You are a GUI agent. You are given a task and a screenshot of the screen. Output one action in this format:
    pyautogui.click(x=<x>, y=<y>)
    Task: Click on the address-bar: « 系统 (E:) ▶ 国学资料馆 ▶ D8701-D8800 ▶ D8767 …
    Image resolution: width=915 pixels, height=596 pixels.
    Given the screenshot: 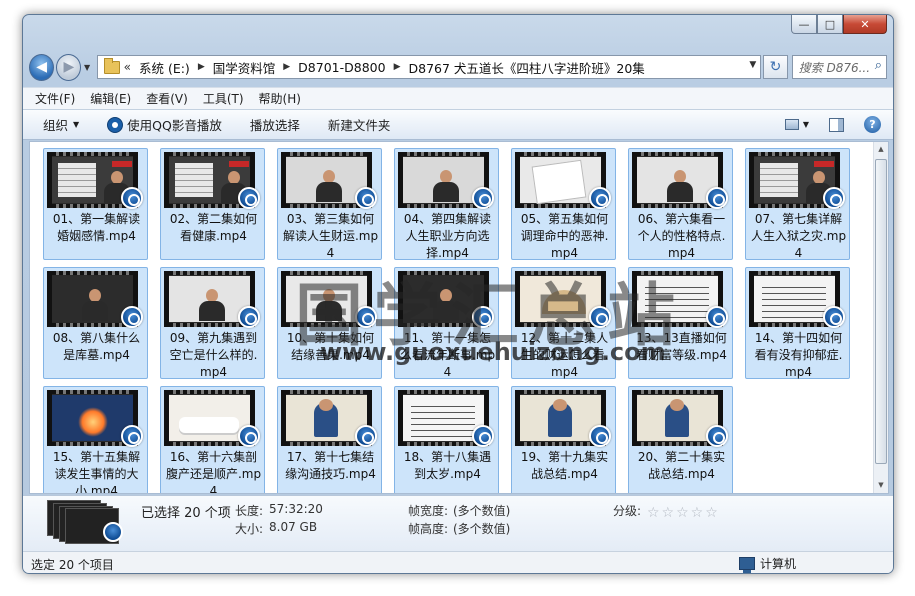 What is the action you would take?
    pyautogui.click(x=429, y=67)
    